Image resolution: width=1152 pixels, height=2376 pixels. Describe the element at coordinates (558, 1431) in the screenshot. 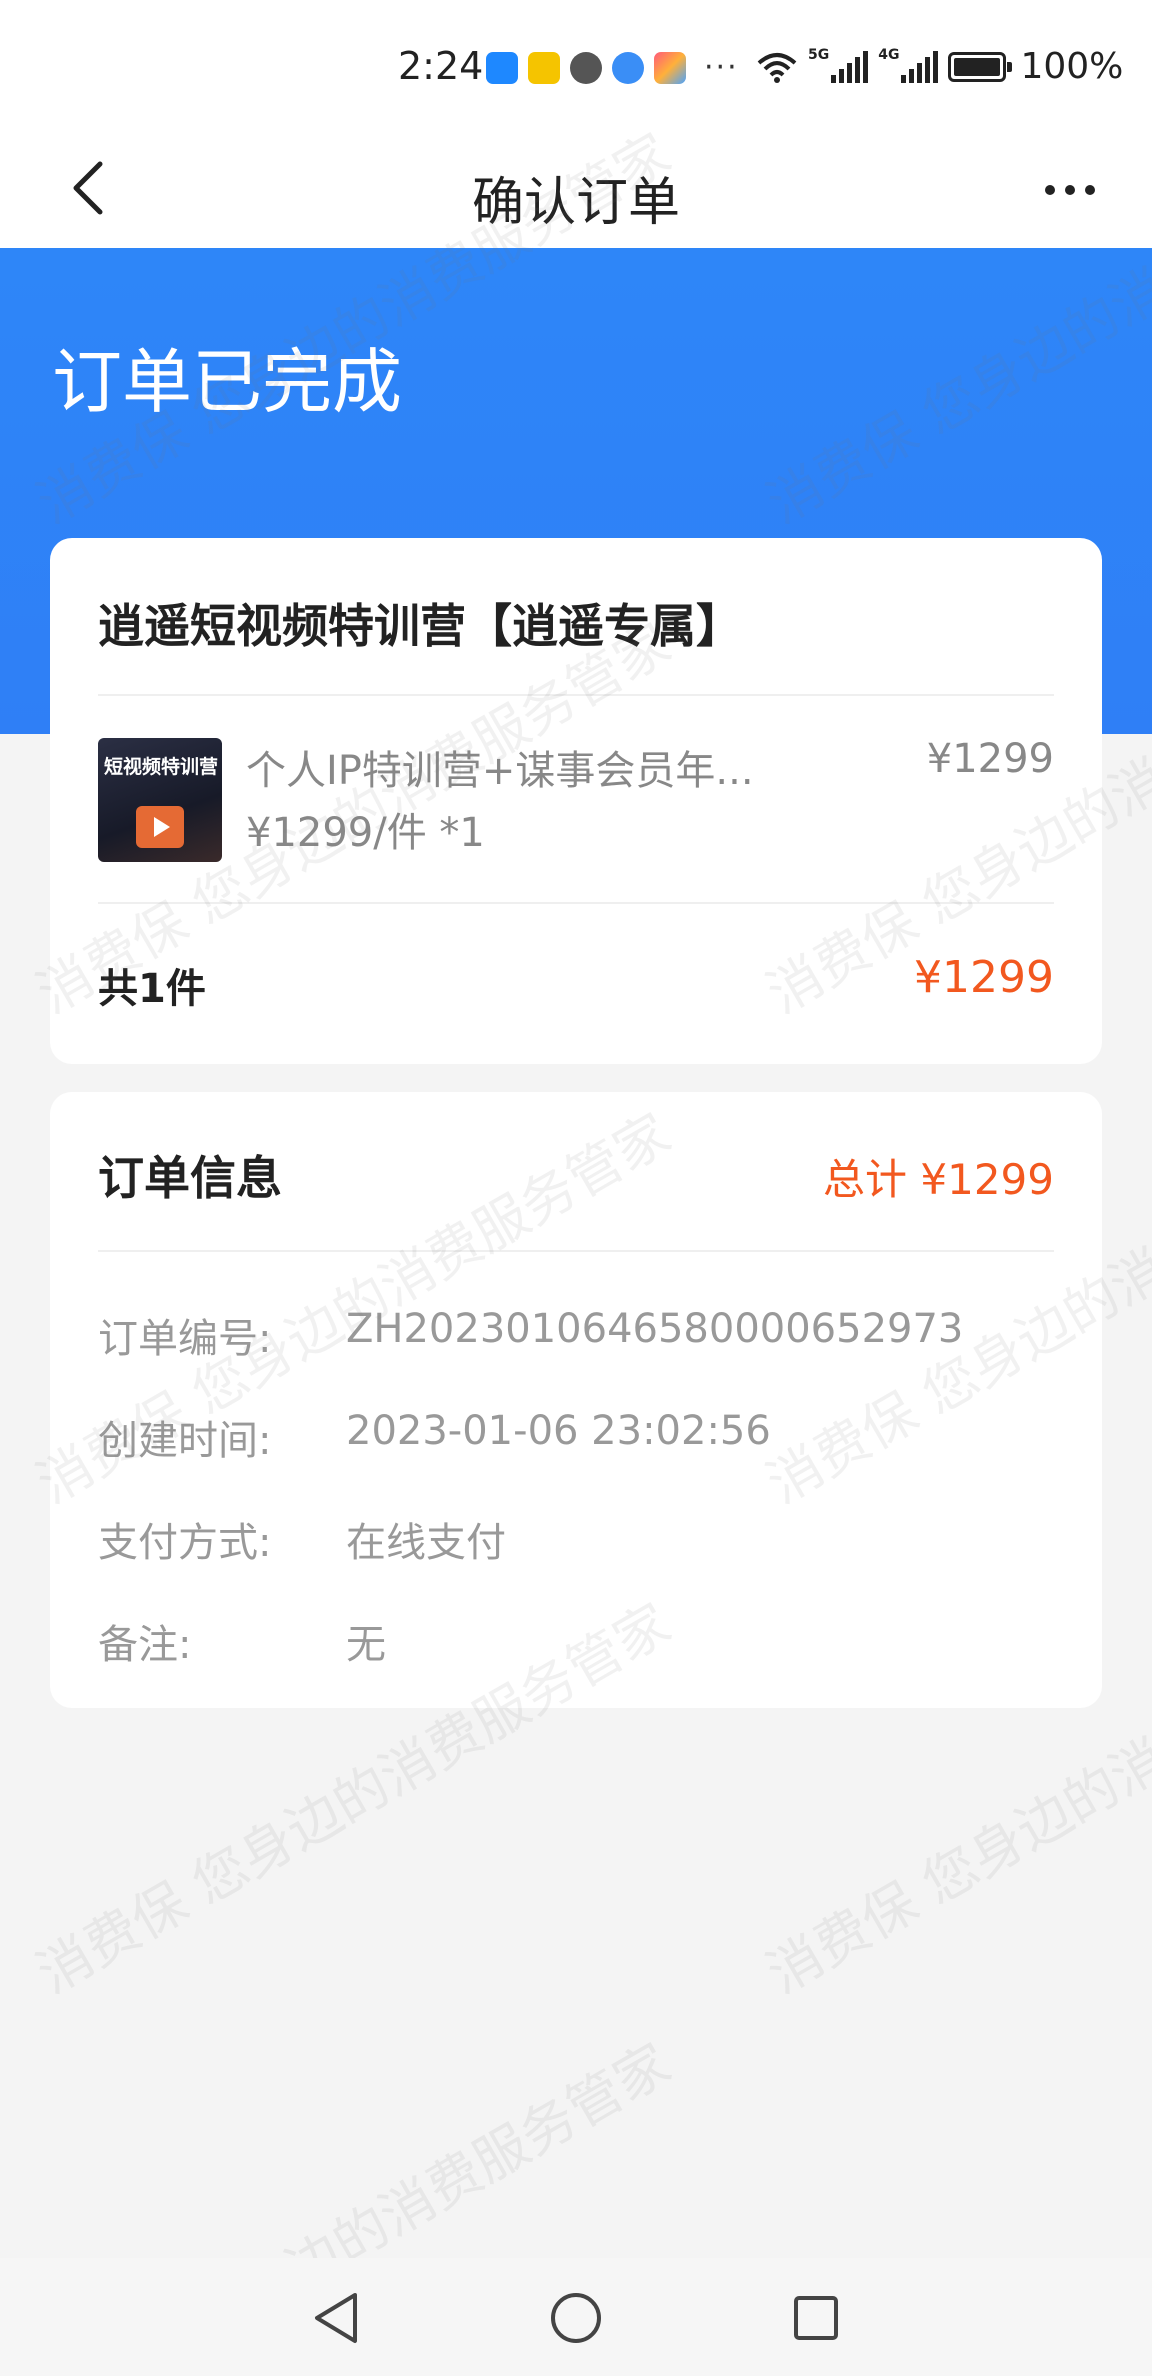

I see `created-time-value: 2023-01-06 23:02:56` at that location.